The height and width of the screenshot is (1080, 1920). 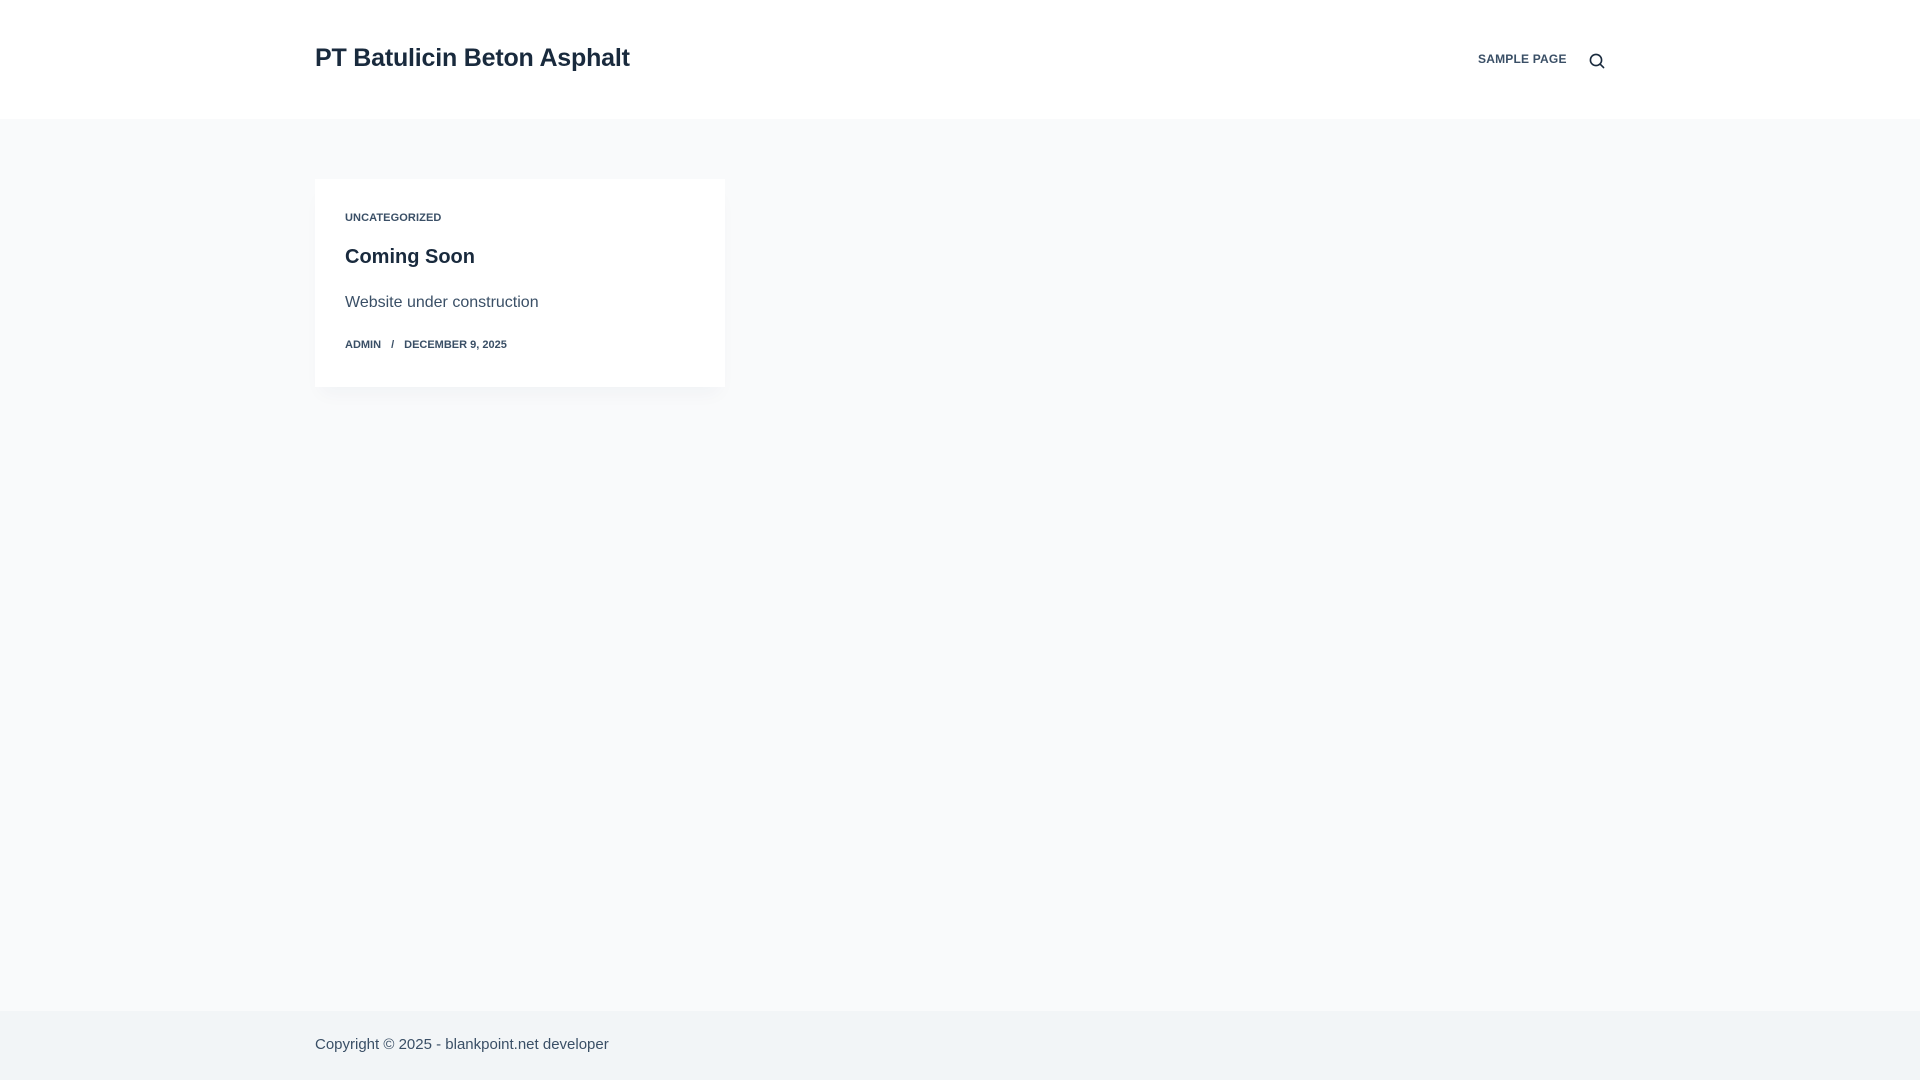 I want to click on post-meta: ADMIN / DECEMBER 9, 2025, so click(x=426, y=345).